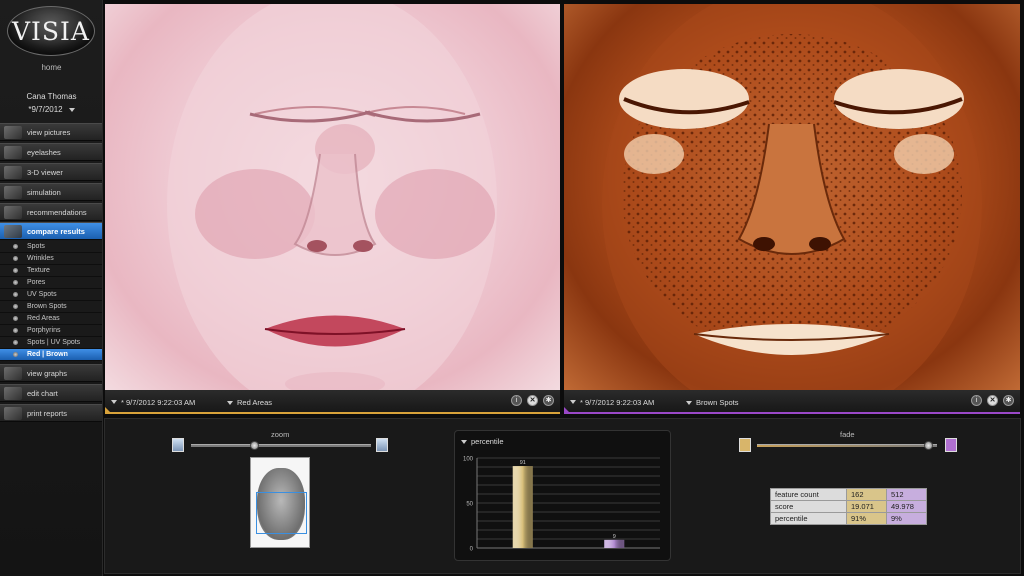  I want to click on right-accent-corner, so click(567, 410).